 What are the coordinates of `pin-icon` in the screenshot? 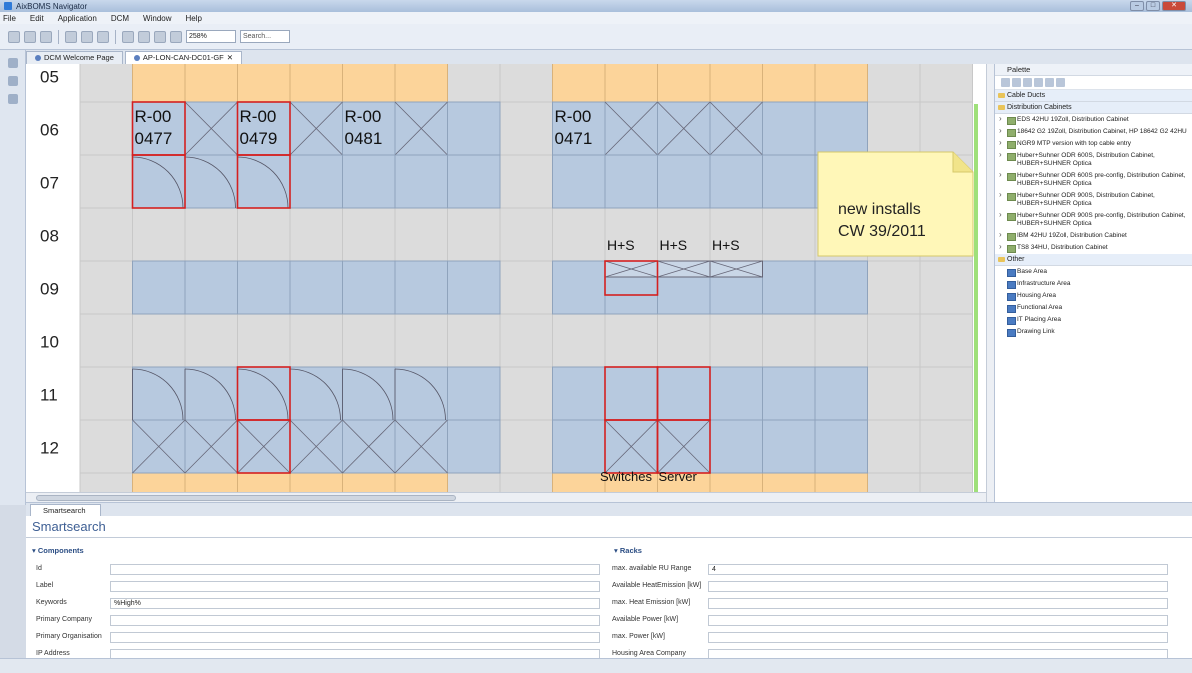 It's located at (103, 36).